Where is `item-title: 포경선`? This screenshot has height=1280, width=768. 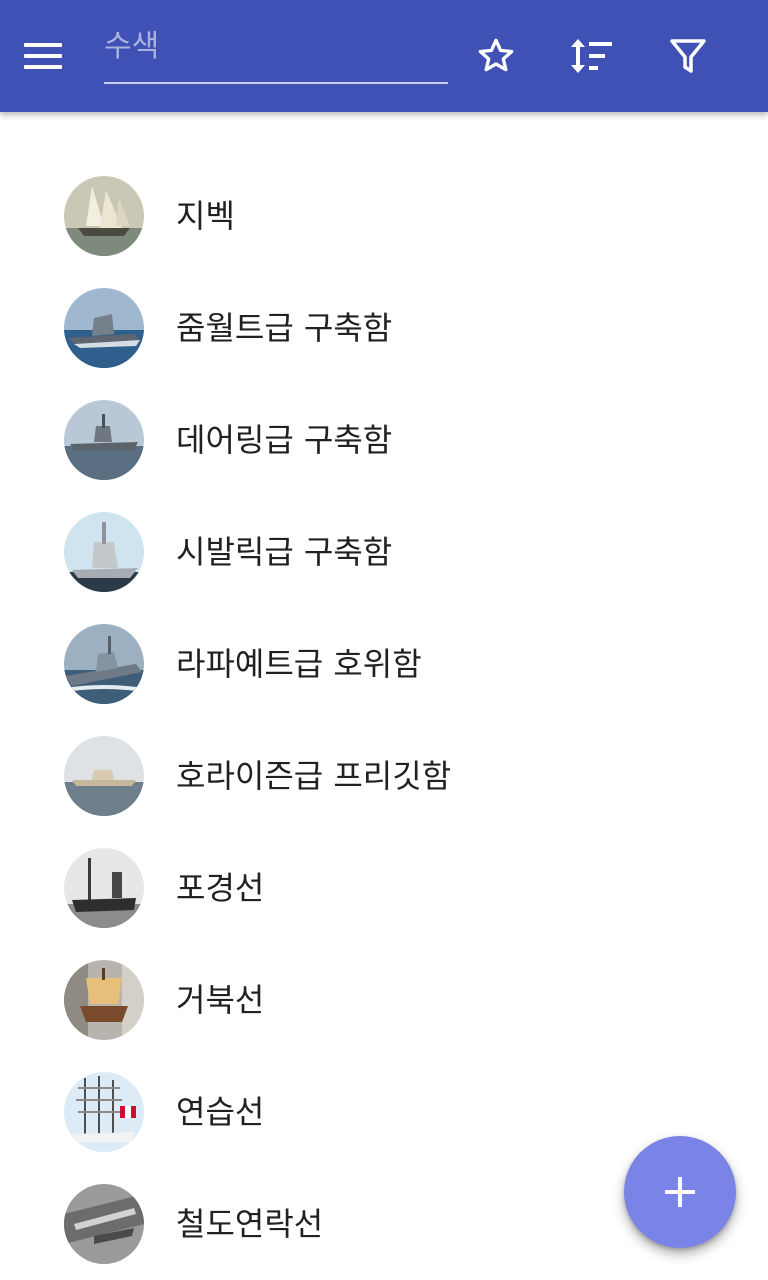 item-title: 포경선 is located at coordinates (220, 888).